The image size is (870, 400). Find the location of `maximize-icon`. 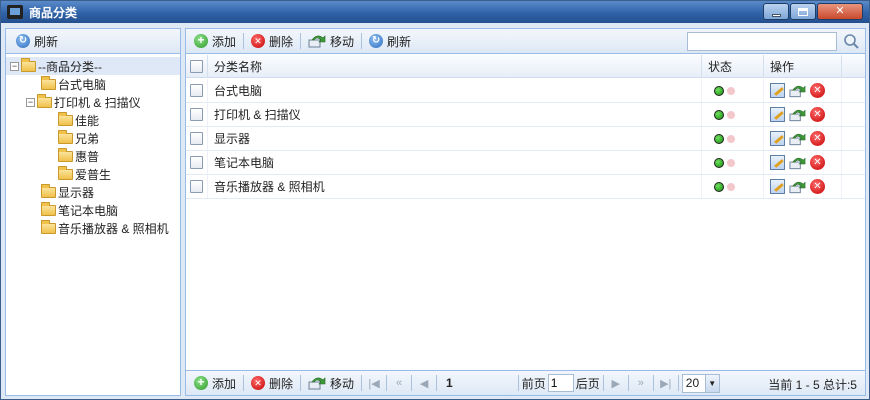

maximize-icon is located at coordinates (803, 11).